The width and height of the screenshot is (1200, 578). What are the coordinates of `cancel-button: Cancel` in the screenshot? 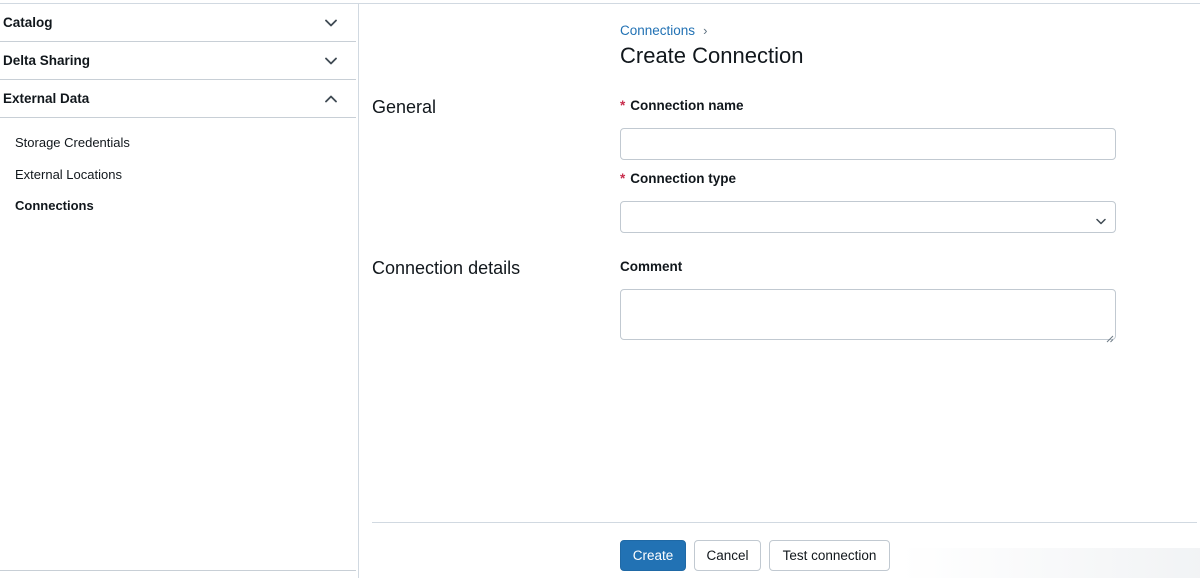 It's located at (727, 555).